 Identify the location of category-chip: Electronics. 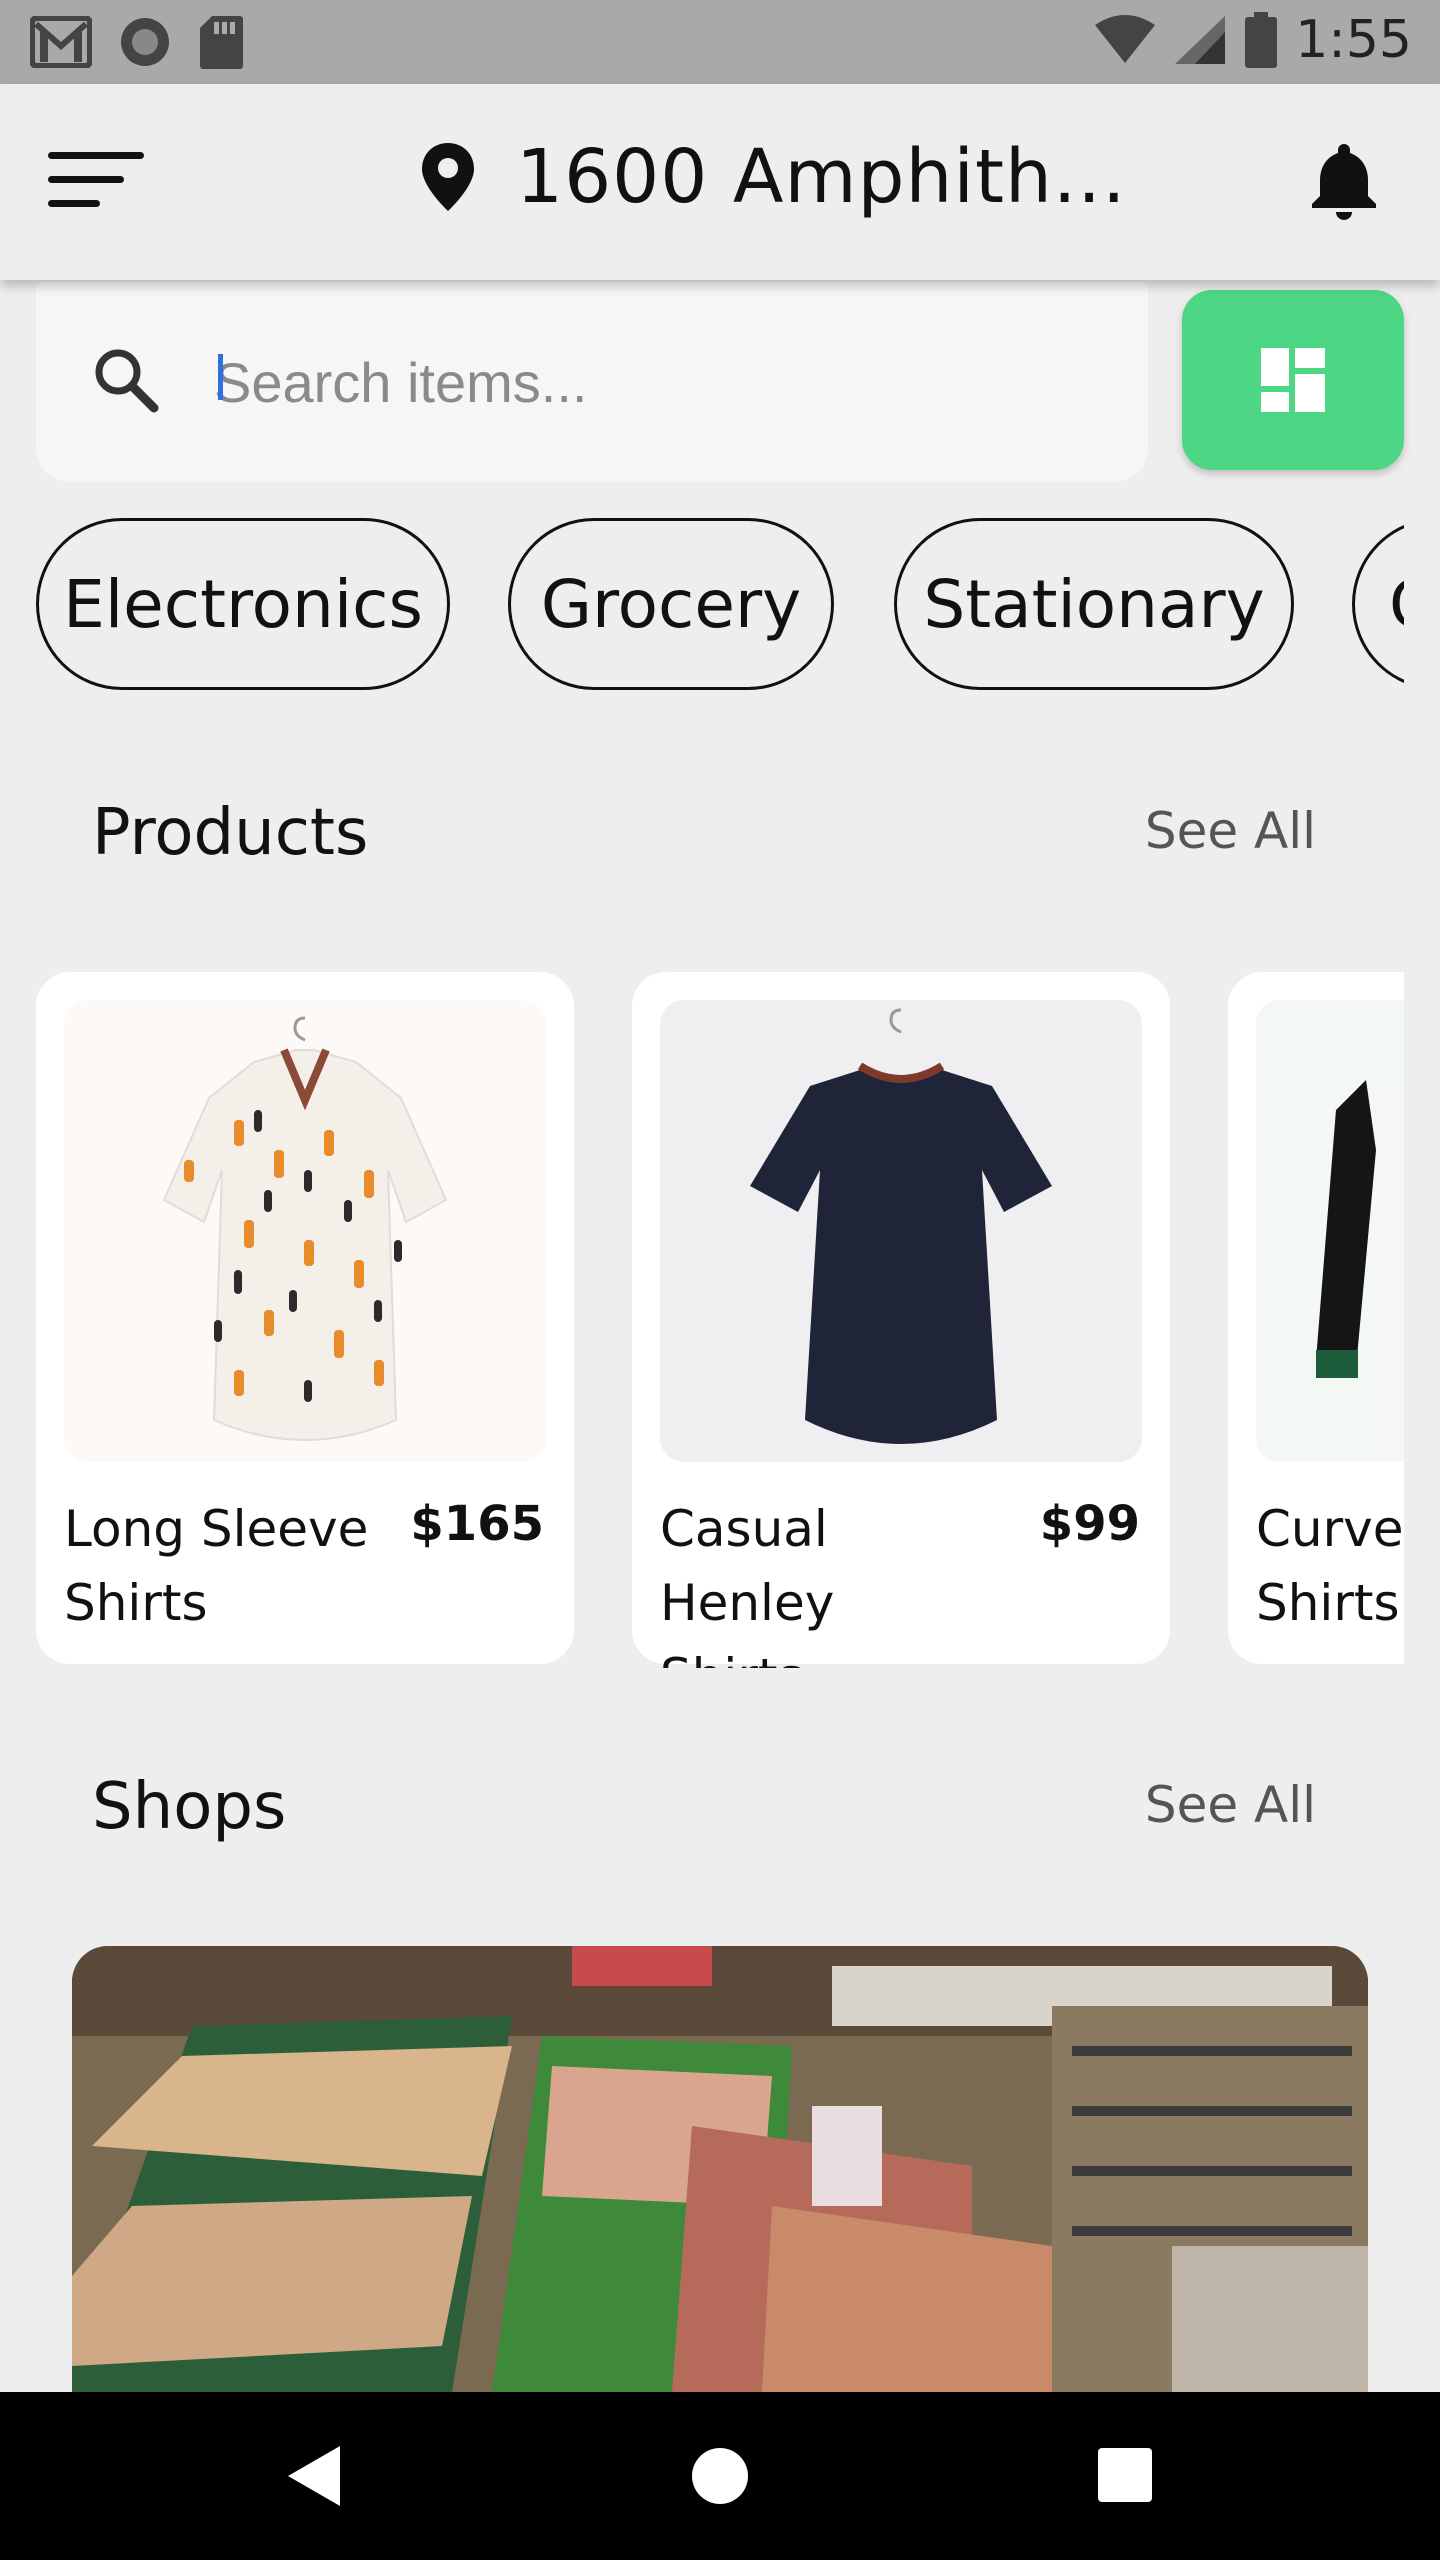
(243, 604).